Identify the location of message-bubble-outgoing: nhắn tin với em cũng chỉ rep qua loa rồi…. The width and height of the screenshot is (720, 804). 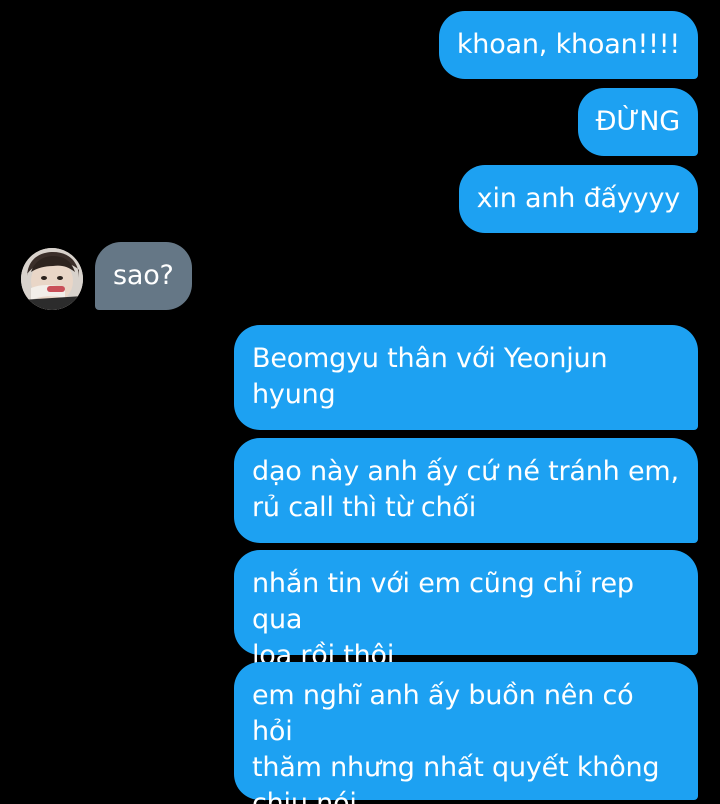
(466, 610).